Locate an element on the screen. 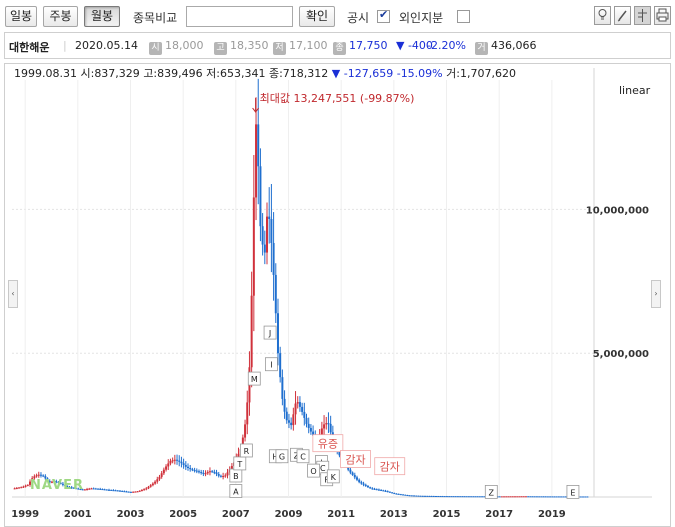 Image resolution: width=675 pixels, height=527 pixels. x-tick-label: 2009 is located at coordinates (289, 514).